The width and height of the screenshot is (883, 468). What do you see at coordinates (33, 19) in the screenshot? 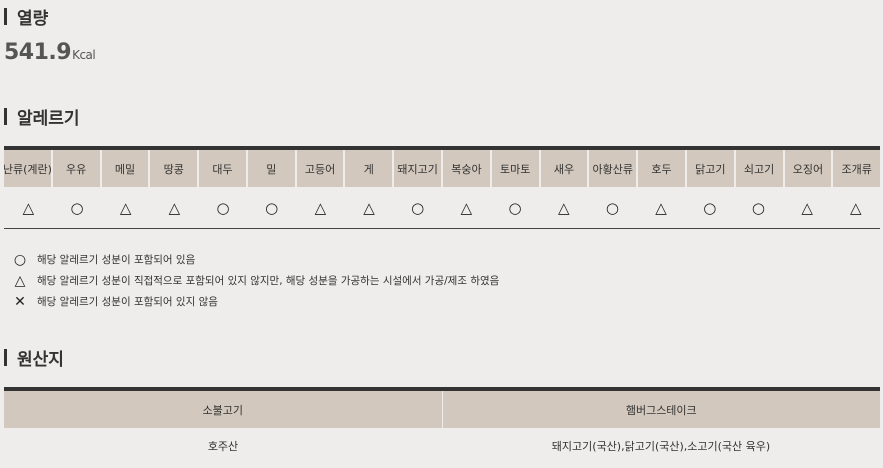
I see `calories-title-label: 열량` at bounding box center [33, 19].